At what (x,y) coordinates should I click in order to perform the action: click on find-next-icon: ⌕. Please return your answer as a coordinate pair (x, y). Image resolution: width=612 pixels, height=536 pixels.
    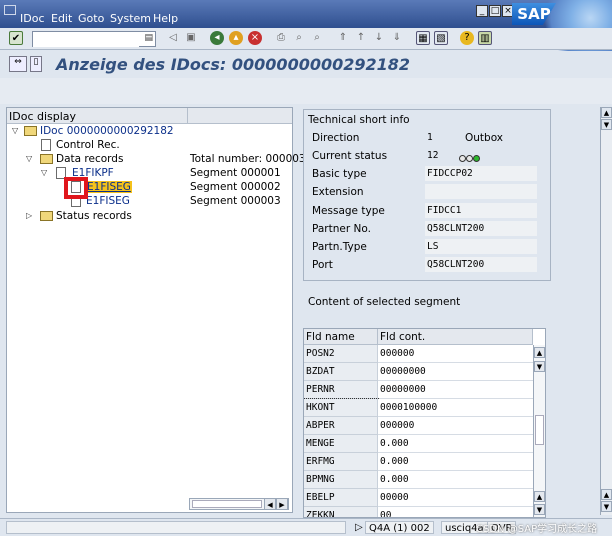
    Looking at the image, I should click on (317, 38).